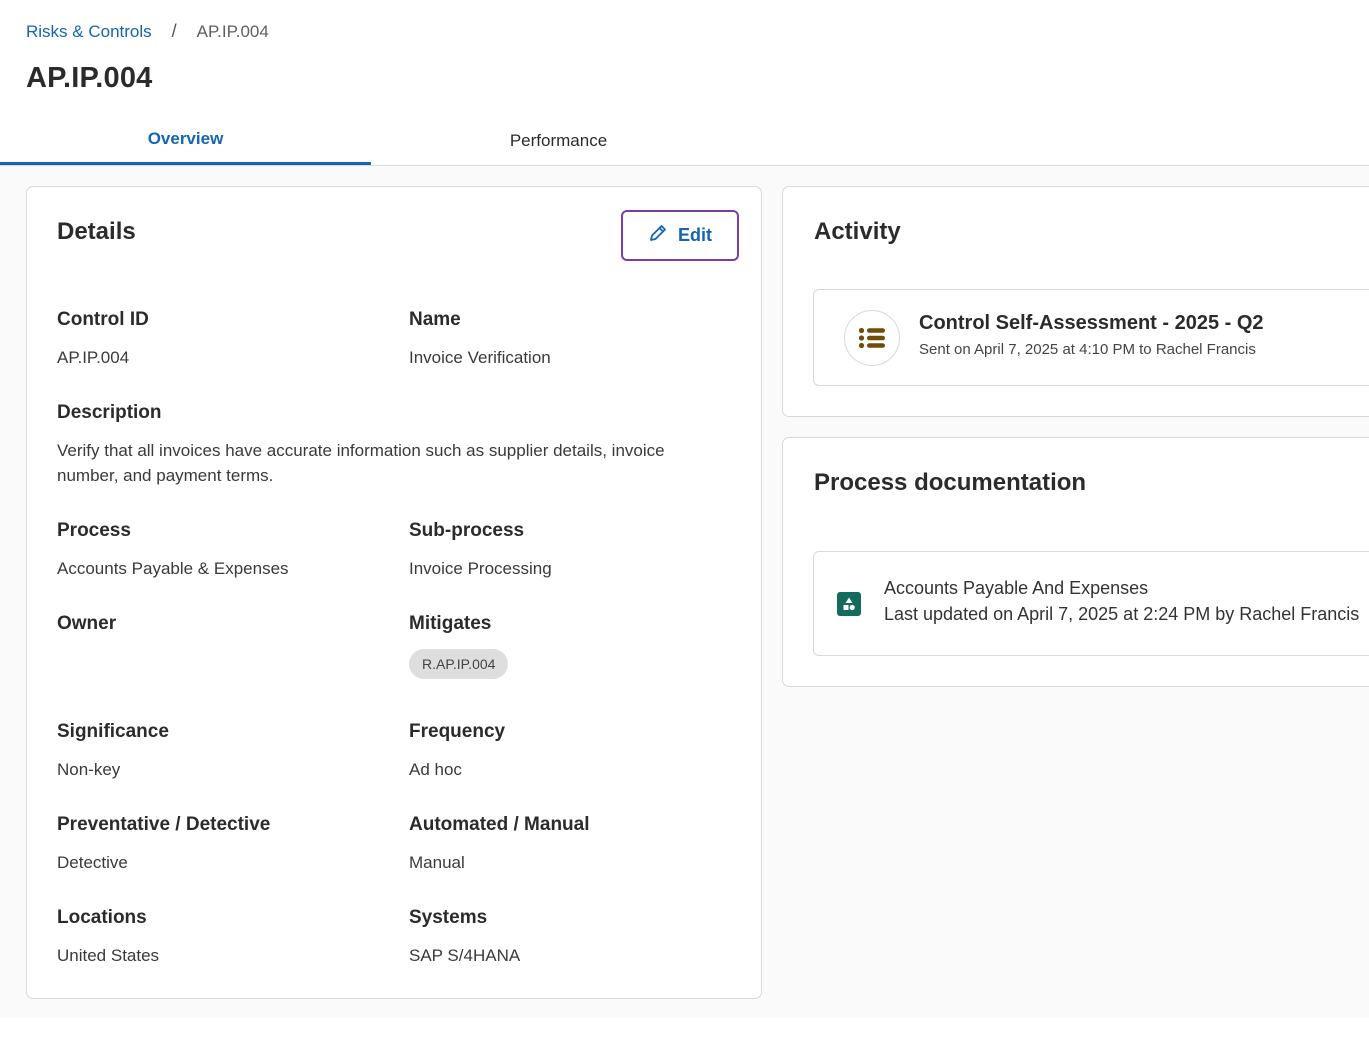  What do you see at coordinates (480, 357) in the screenshot?
I see `name-value: Invoice Verification` at bounding box center [480, 357].